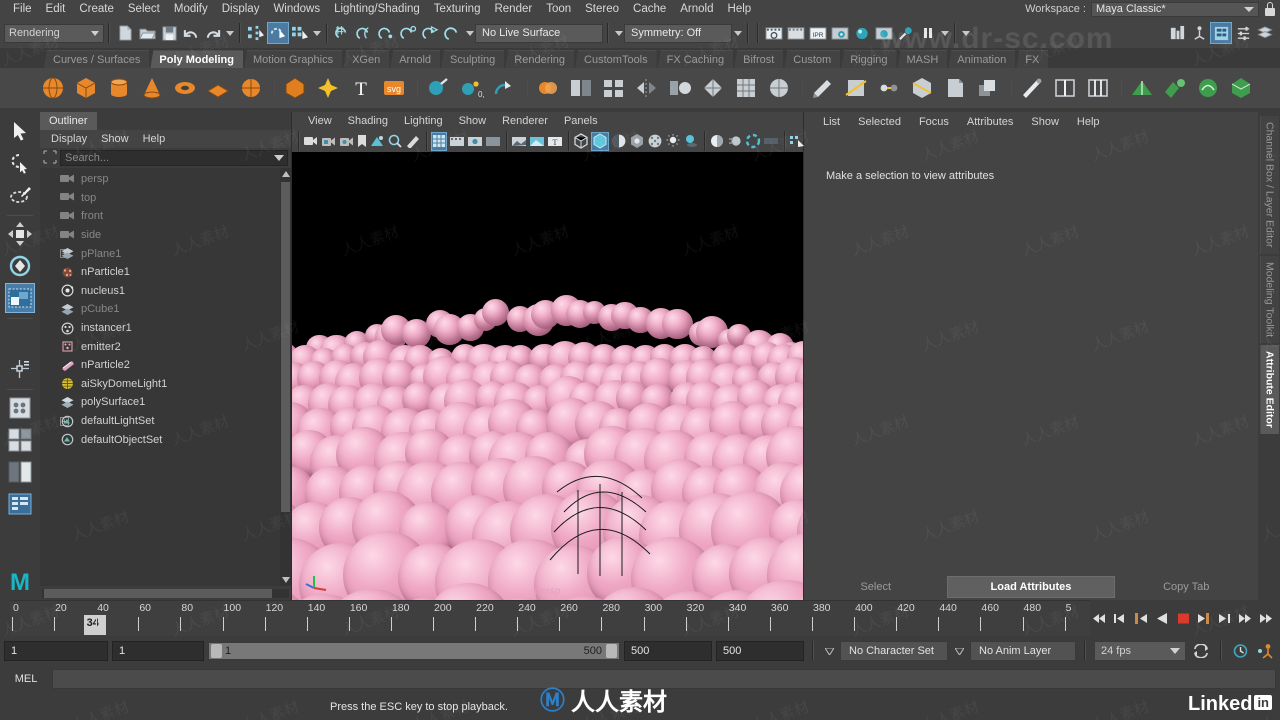  I want to click on playback-end-field: 500, so click(760, 651).